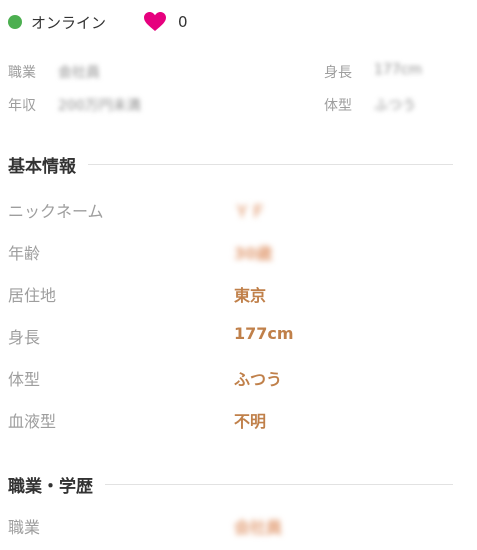 This screenshot has width=477, height=550. What do you see at coordinates (250, 211) in the screenshot?
I see `detail-value-nickname: ＹＦ` at bounding box center [250, 211].